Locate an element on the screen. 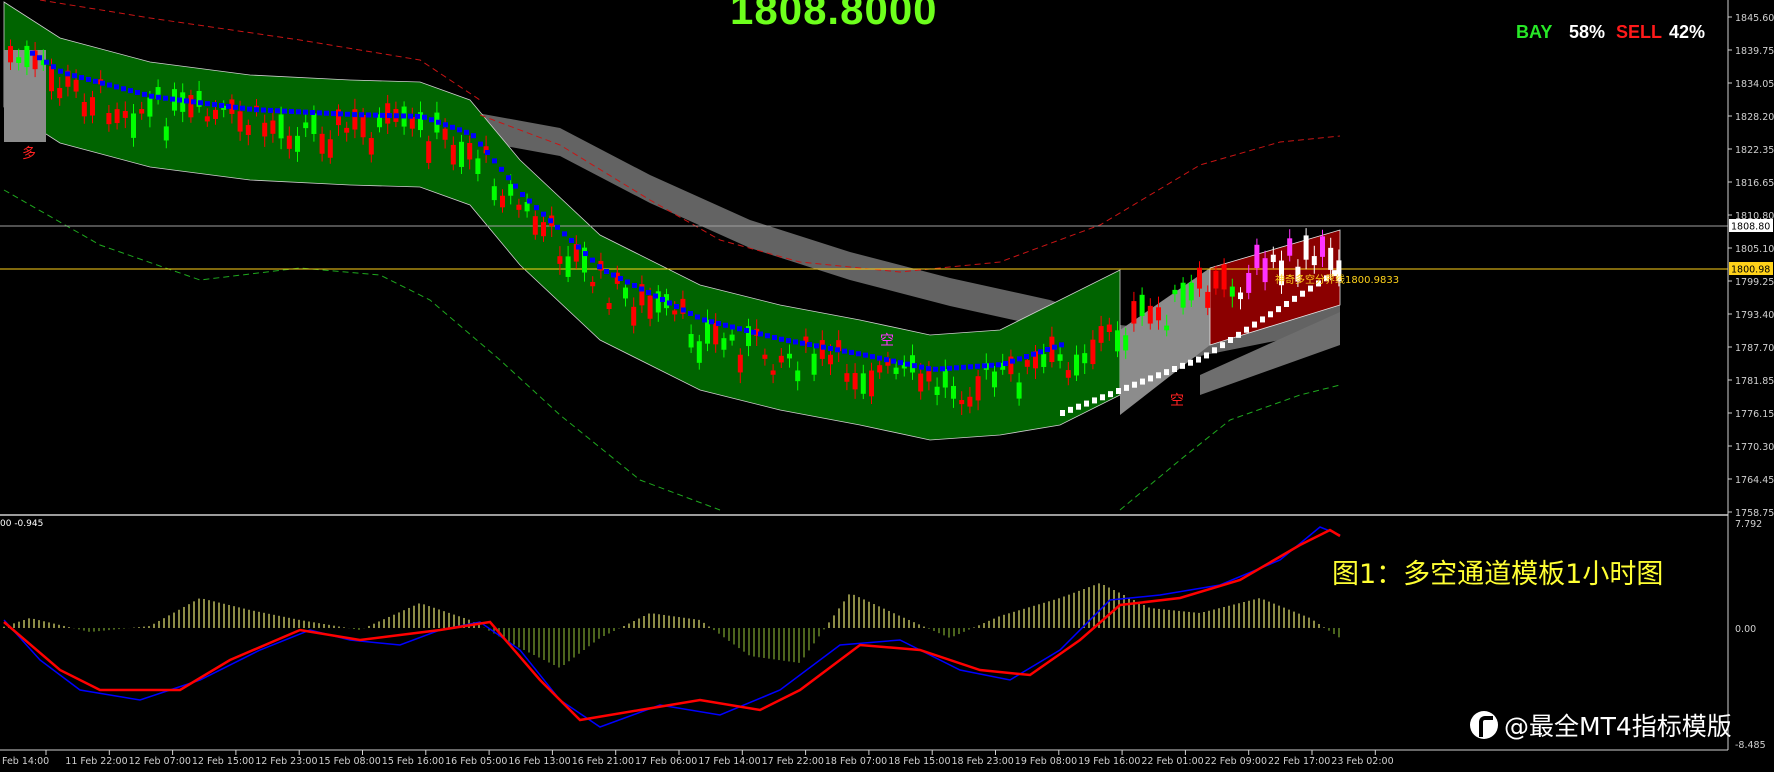 The image size is (1774, 772). sell-percent: 42% is located at coordinates (1687, 32).